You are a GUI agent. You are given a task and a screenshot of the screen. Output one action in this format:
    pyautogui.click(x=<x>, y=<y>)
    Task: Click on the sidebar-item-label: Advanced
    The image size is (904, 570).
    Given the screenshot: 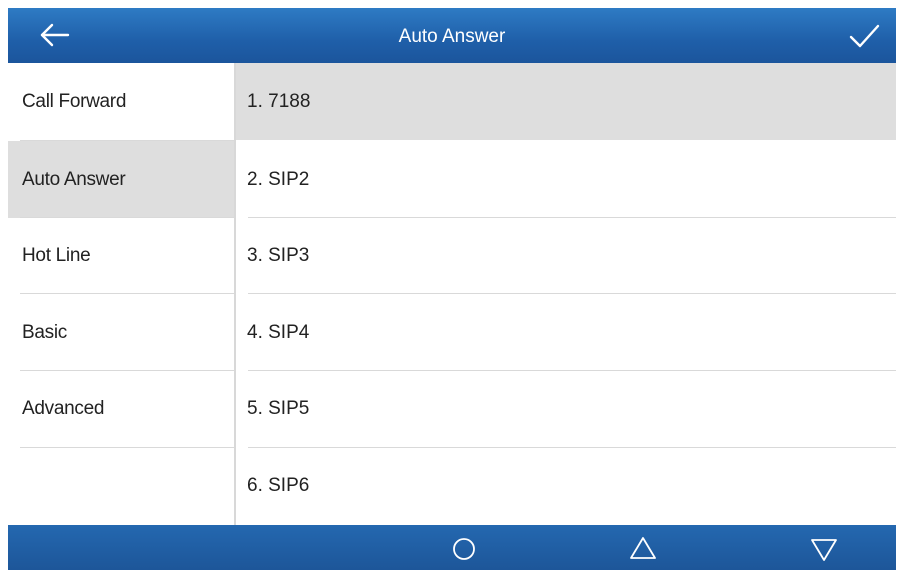 What is the action you would take?
    pyautogui.click(x=63, y=408)
    